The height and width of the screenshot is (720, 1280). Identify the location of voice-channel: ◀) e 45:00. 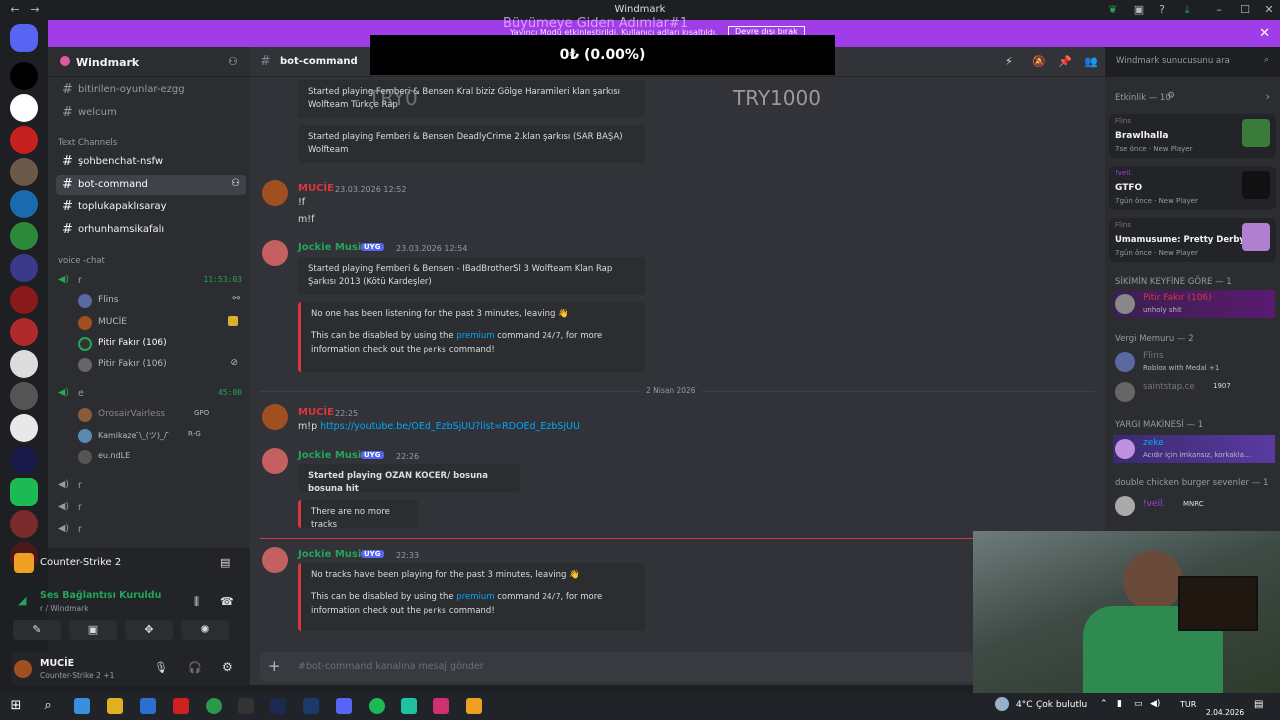
(151, 394).